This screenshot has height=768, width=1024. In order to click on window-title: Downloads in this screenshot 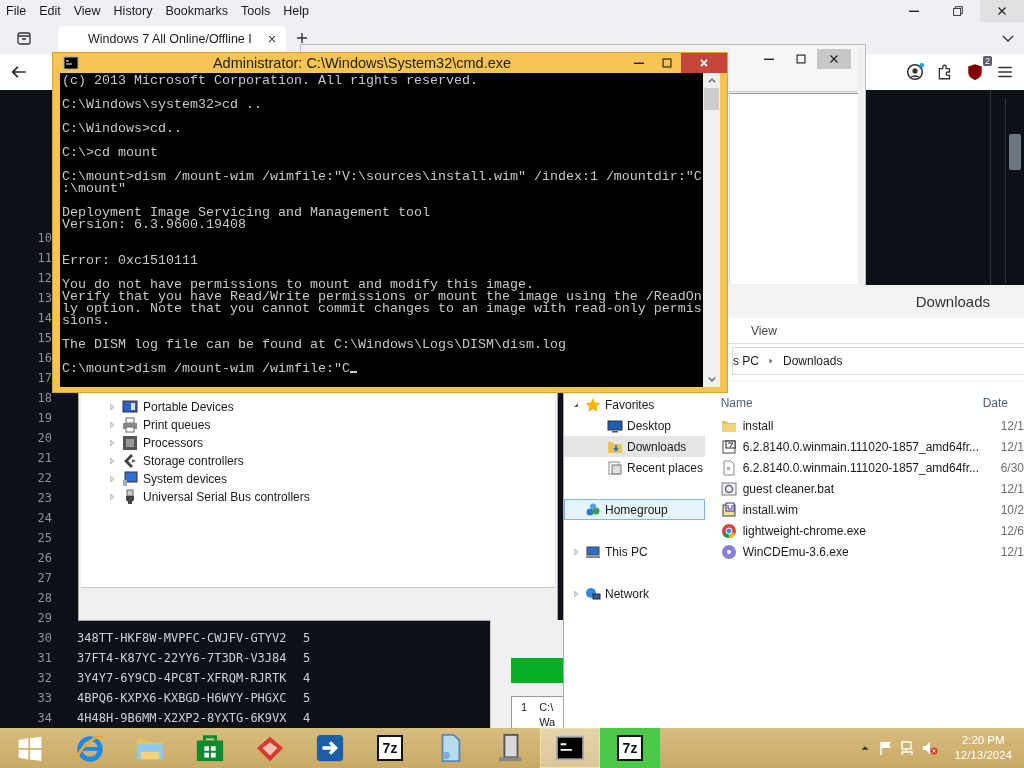, I will do `click(952, 301)`.